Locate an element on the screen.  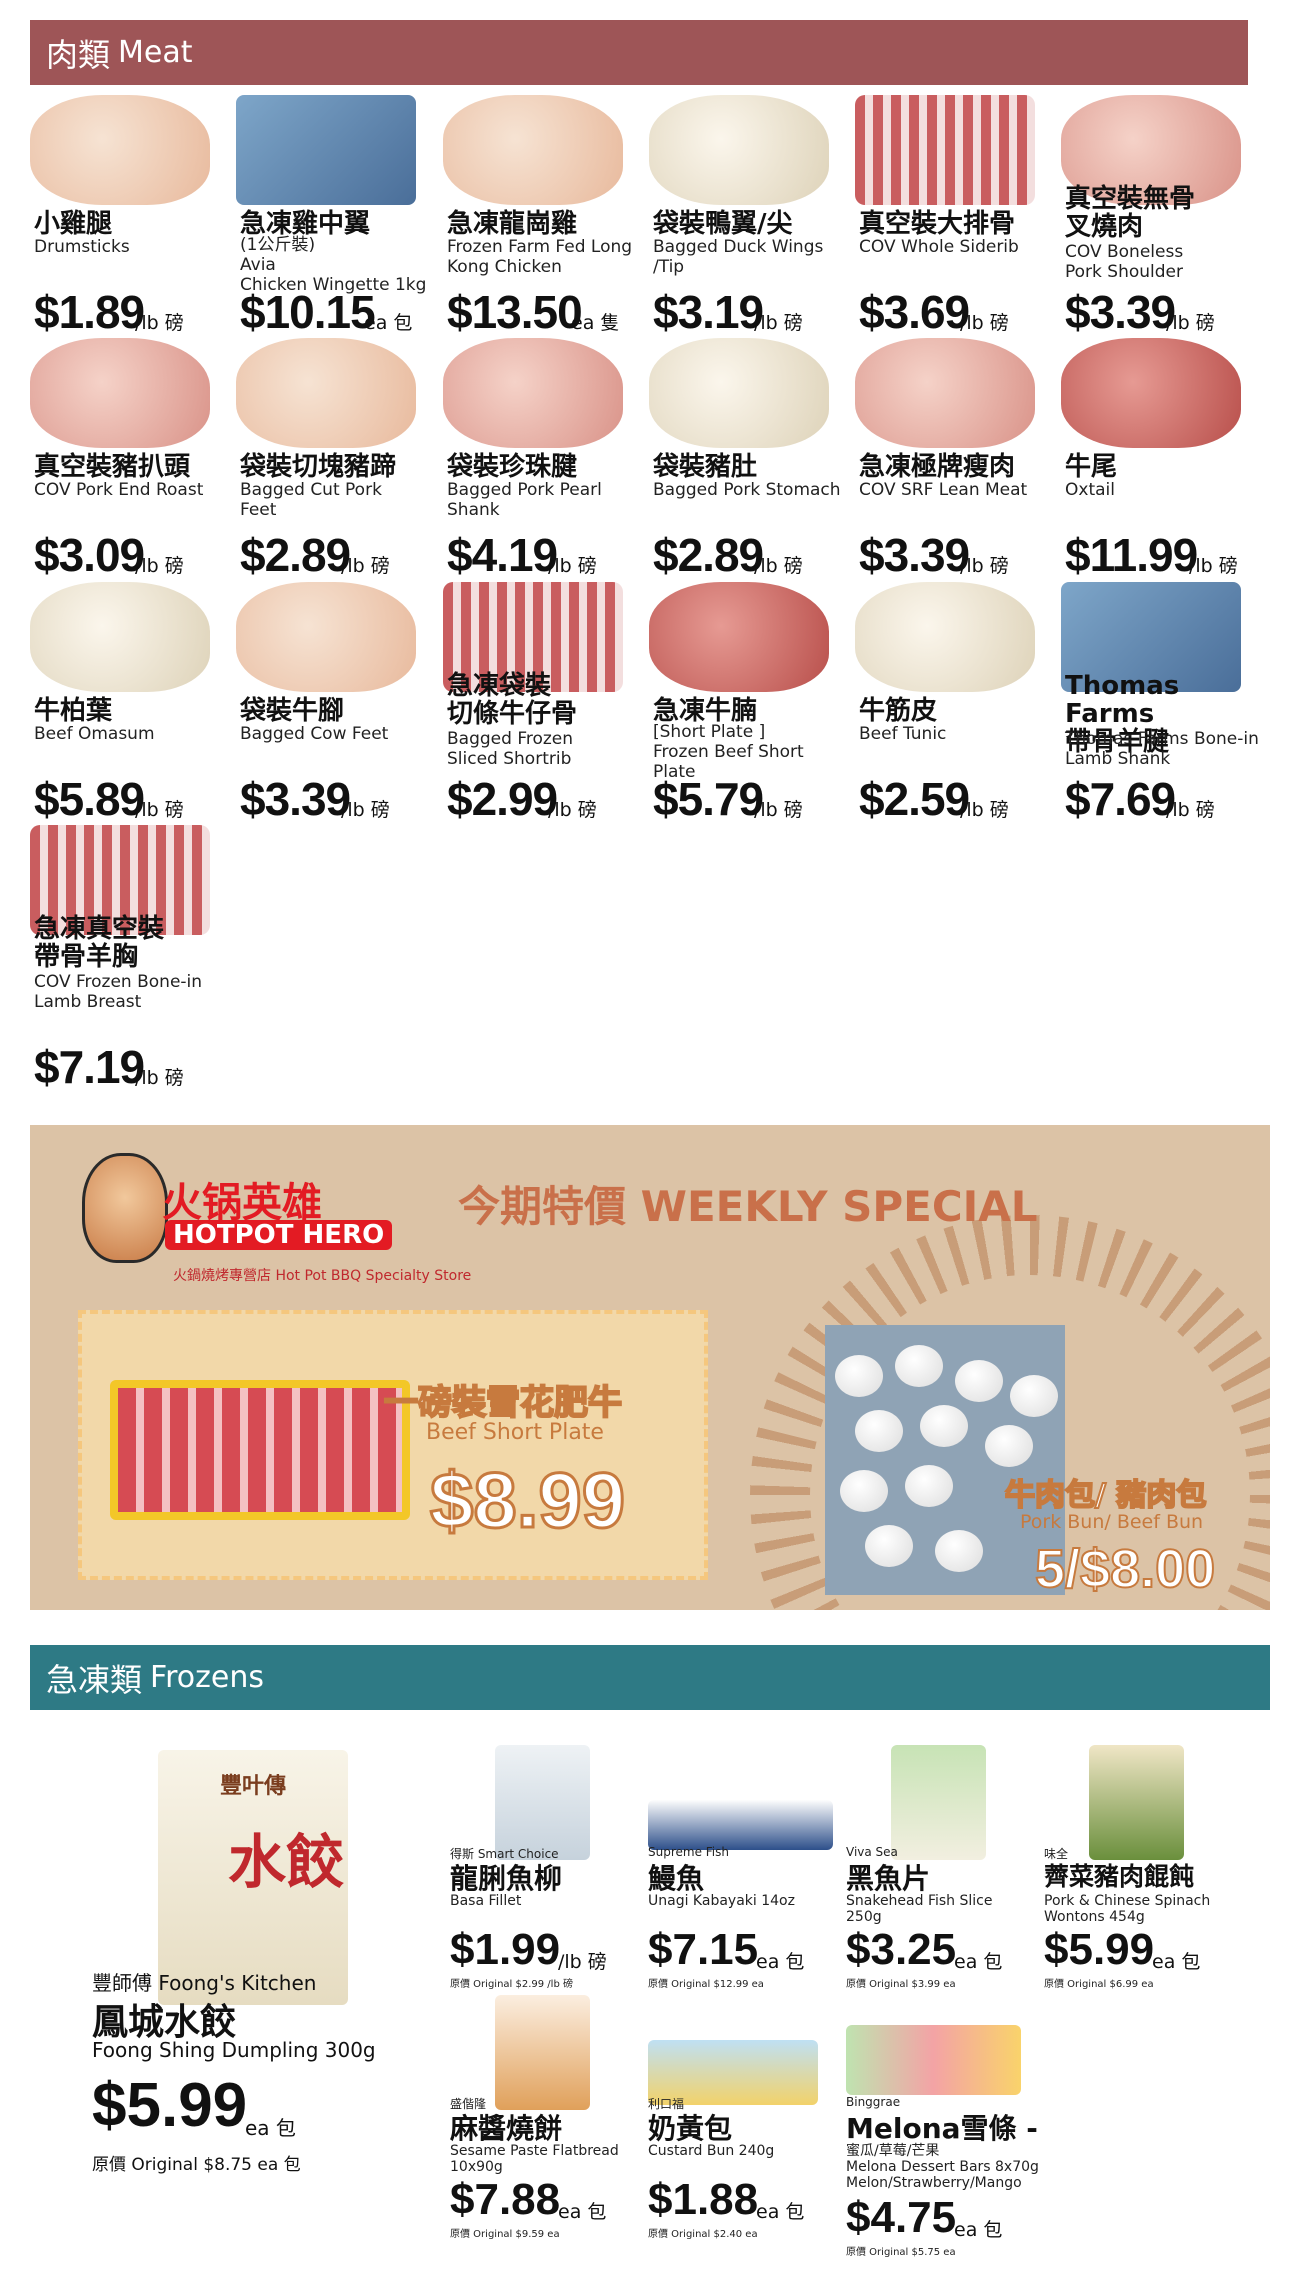
frozen-item-name-zh: 鰻魚 is located at coordinates (676, 1878).